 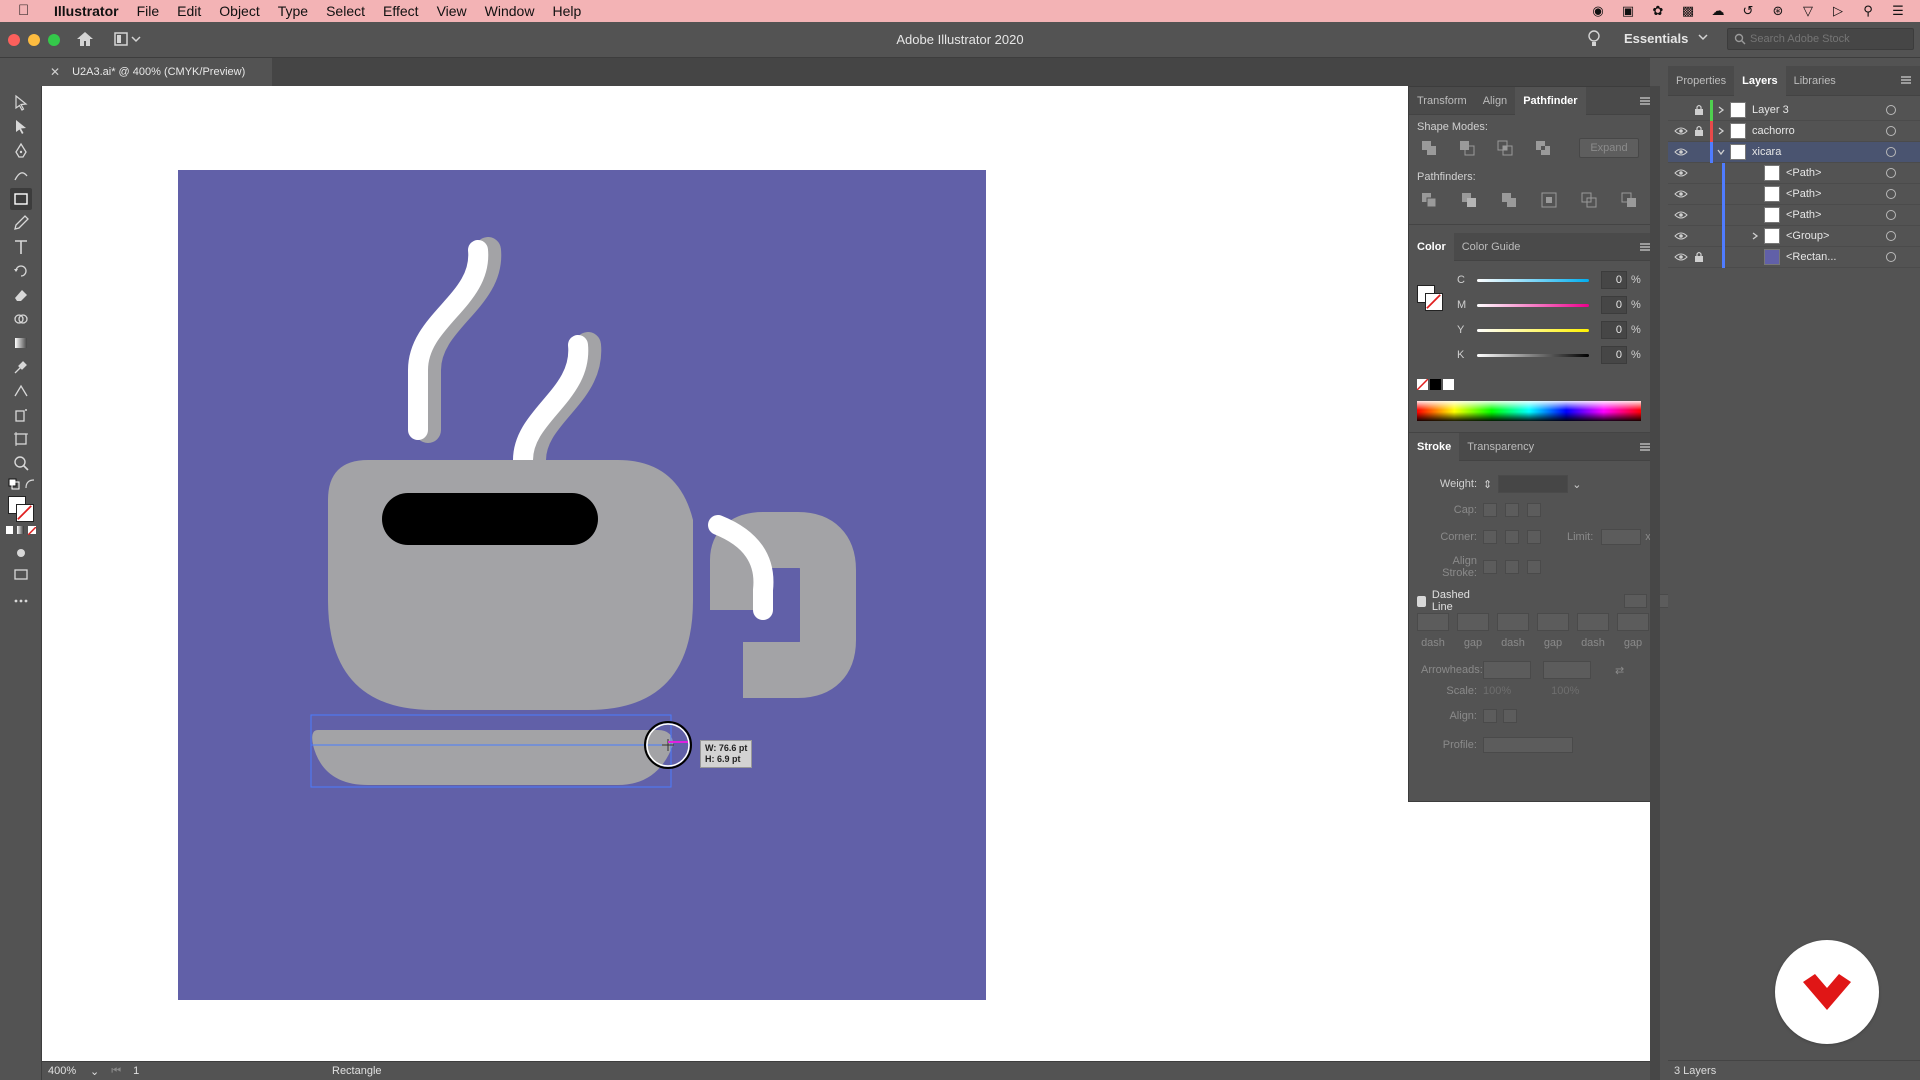 What do you see at coordinates (25, 513) in the screenshot?
I see `stroke-swatch` at bounding box center [25, 513].